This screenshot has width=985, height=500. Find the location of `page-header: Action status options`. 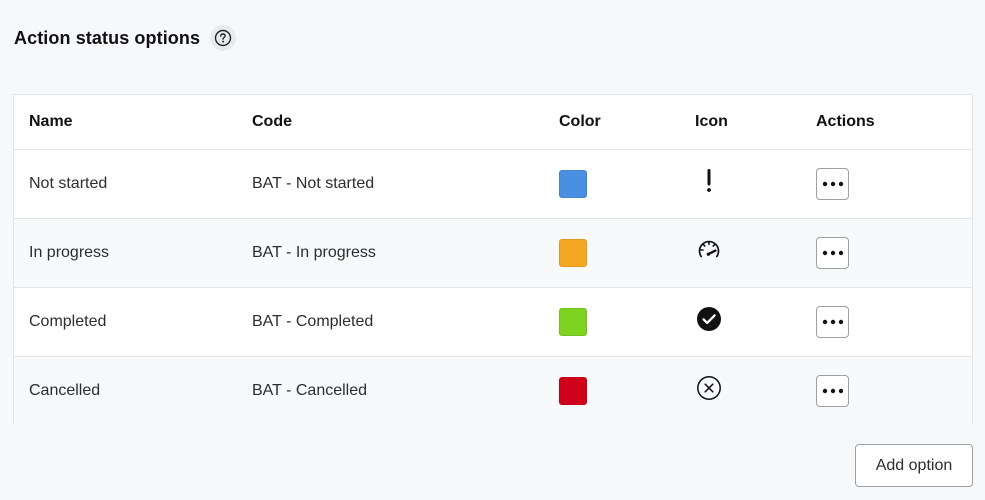

page-header: Action status options is located at coordinates (125, 38).